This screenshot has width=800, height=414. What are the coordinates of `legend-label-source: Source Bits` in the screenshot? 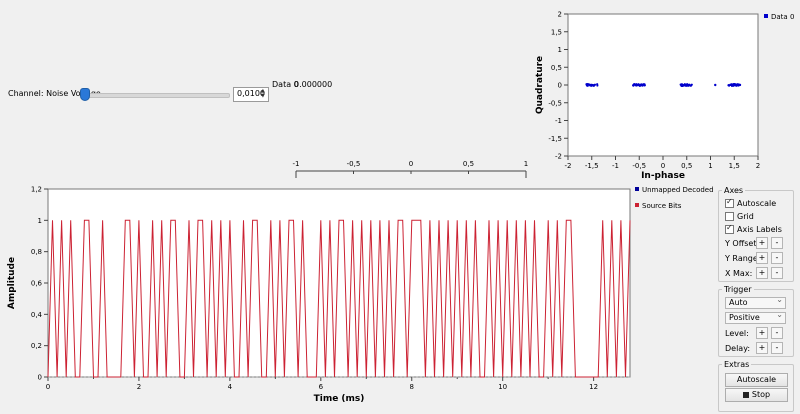 It's located at (662, 206).